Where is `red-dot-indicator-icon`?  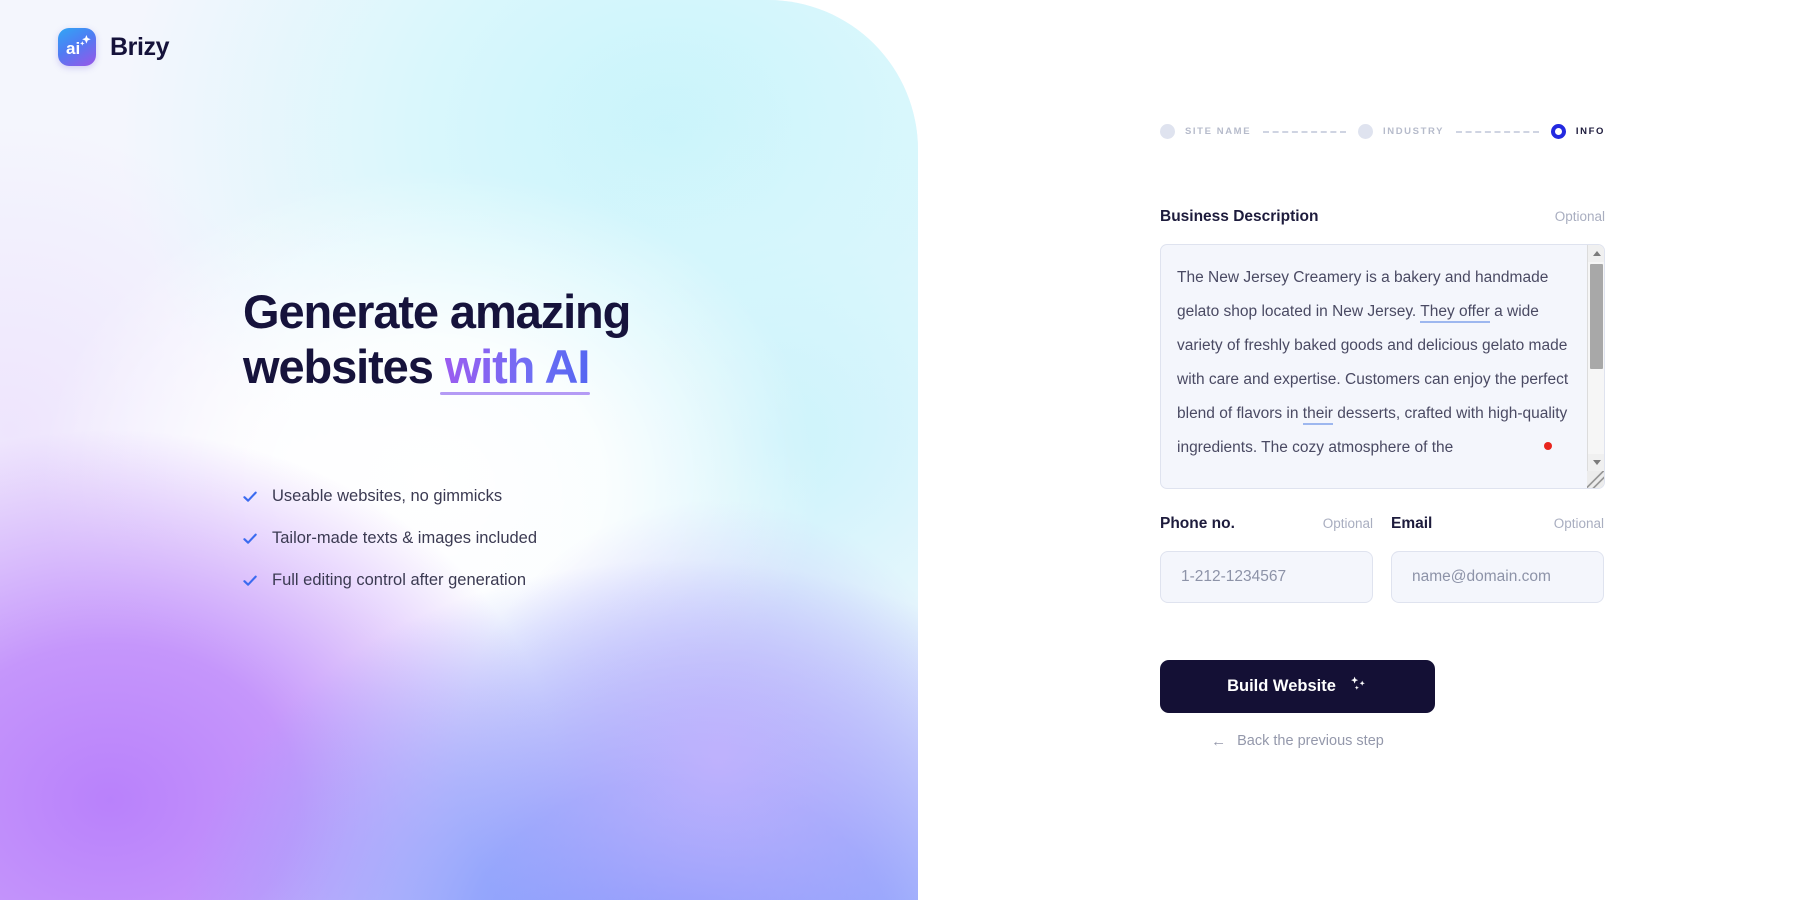 red-dot-indicator-icon is located at coordinates (1548, 446).